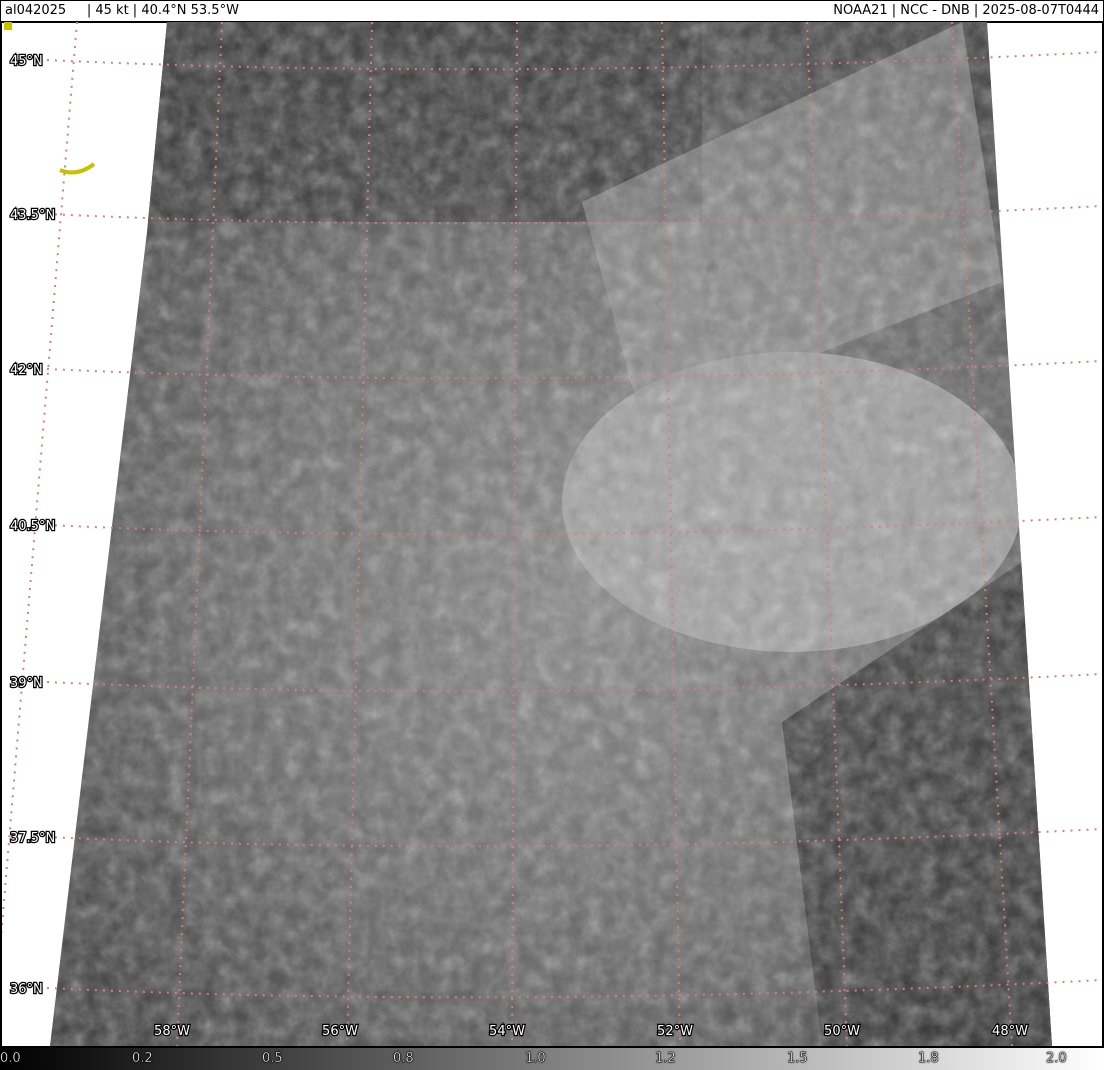  What do you see at coordinates (32, 838) in the screenshot?
I see `latitude-label: 37.5°N` at bounding box center [32, 838].